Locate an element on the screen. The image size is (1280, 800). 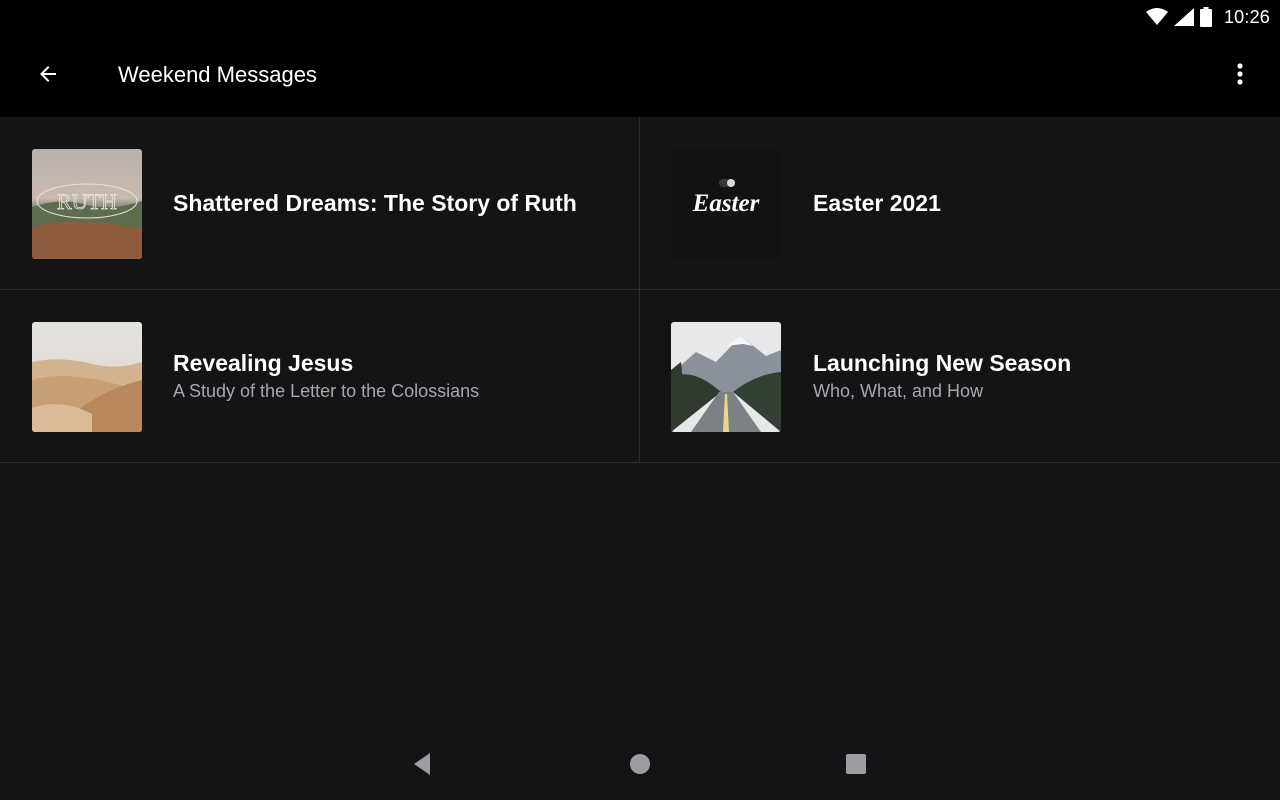
ruth-artwork: RUTH is located at coordinates (87, 204).